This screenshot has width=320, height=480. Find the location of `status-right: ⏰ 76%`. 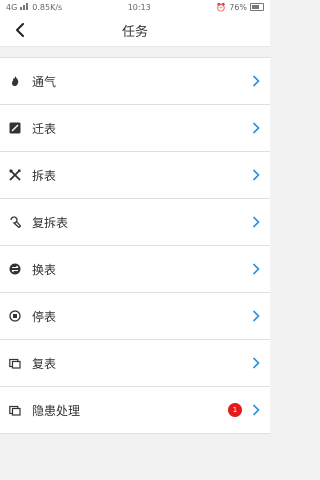

status-right: ⏰ 76% is located at coordinates (240, 7).